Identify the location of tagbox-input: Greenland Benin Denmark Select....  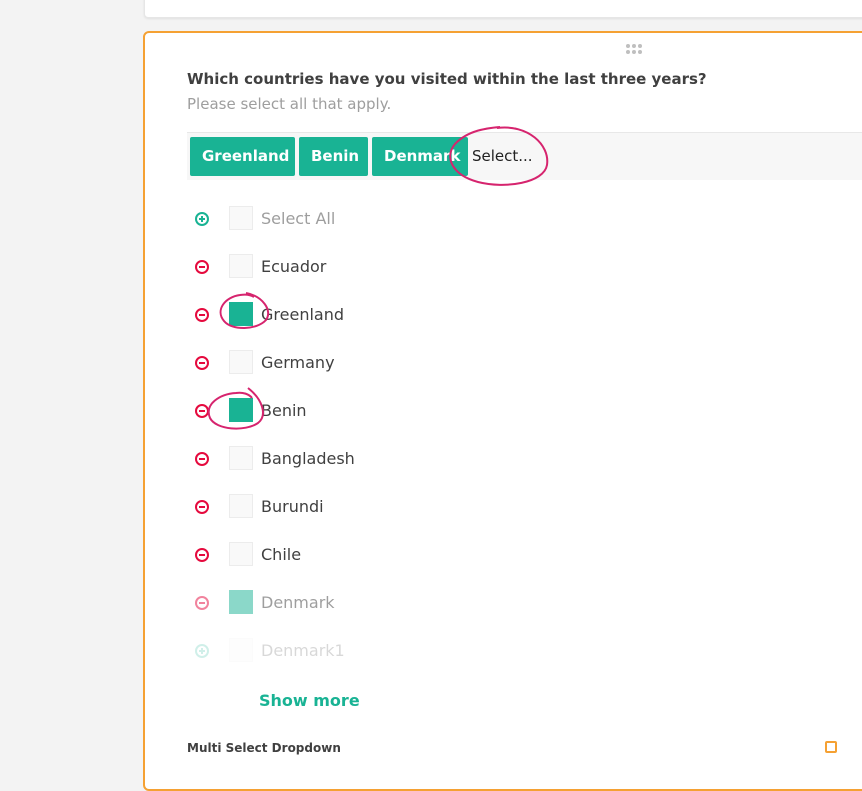
(524, 156).